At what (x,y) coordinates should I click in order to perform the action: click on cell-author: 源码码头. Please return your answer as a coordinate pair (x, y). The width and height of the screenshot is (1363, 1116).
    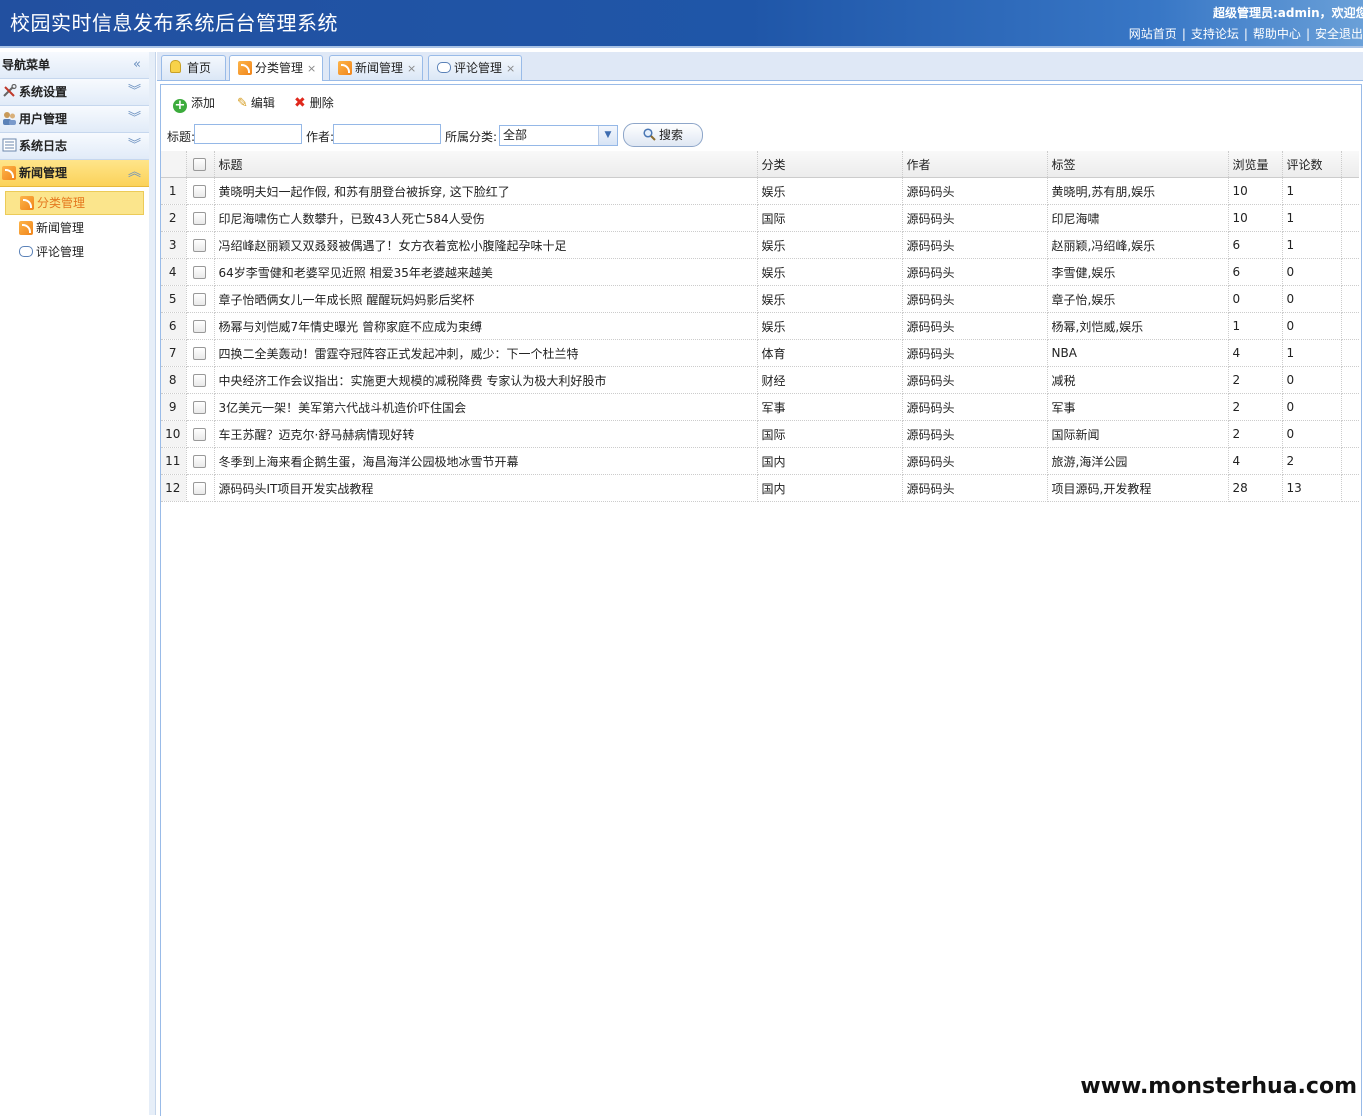
    Looking at the image, I should click on (975, 461).